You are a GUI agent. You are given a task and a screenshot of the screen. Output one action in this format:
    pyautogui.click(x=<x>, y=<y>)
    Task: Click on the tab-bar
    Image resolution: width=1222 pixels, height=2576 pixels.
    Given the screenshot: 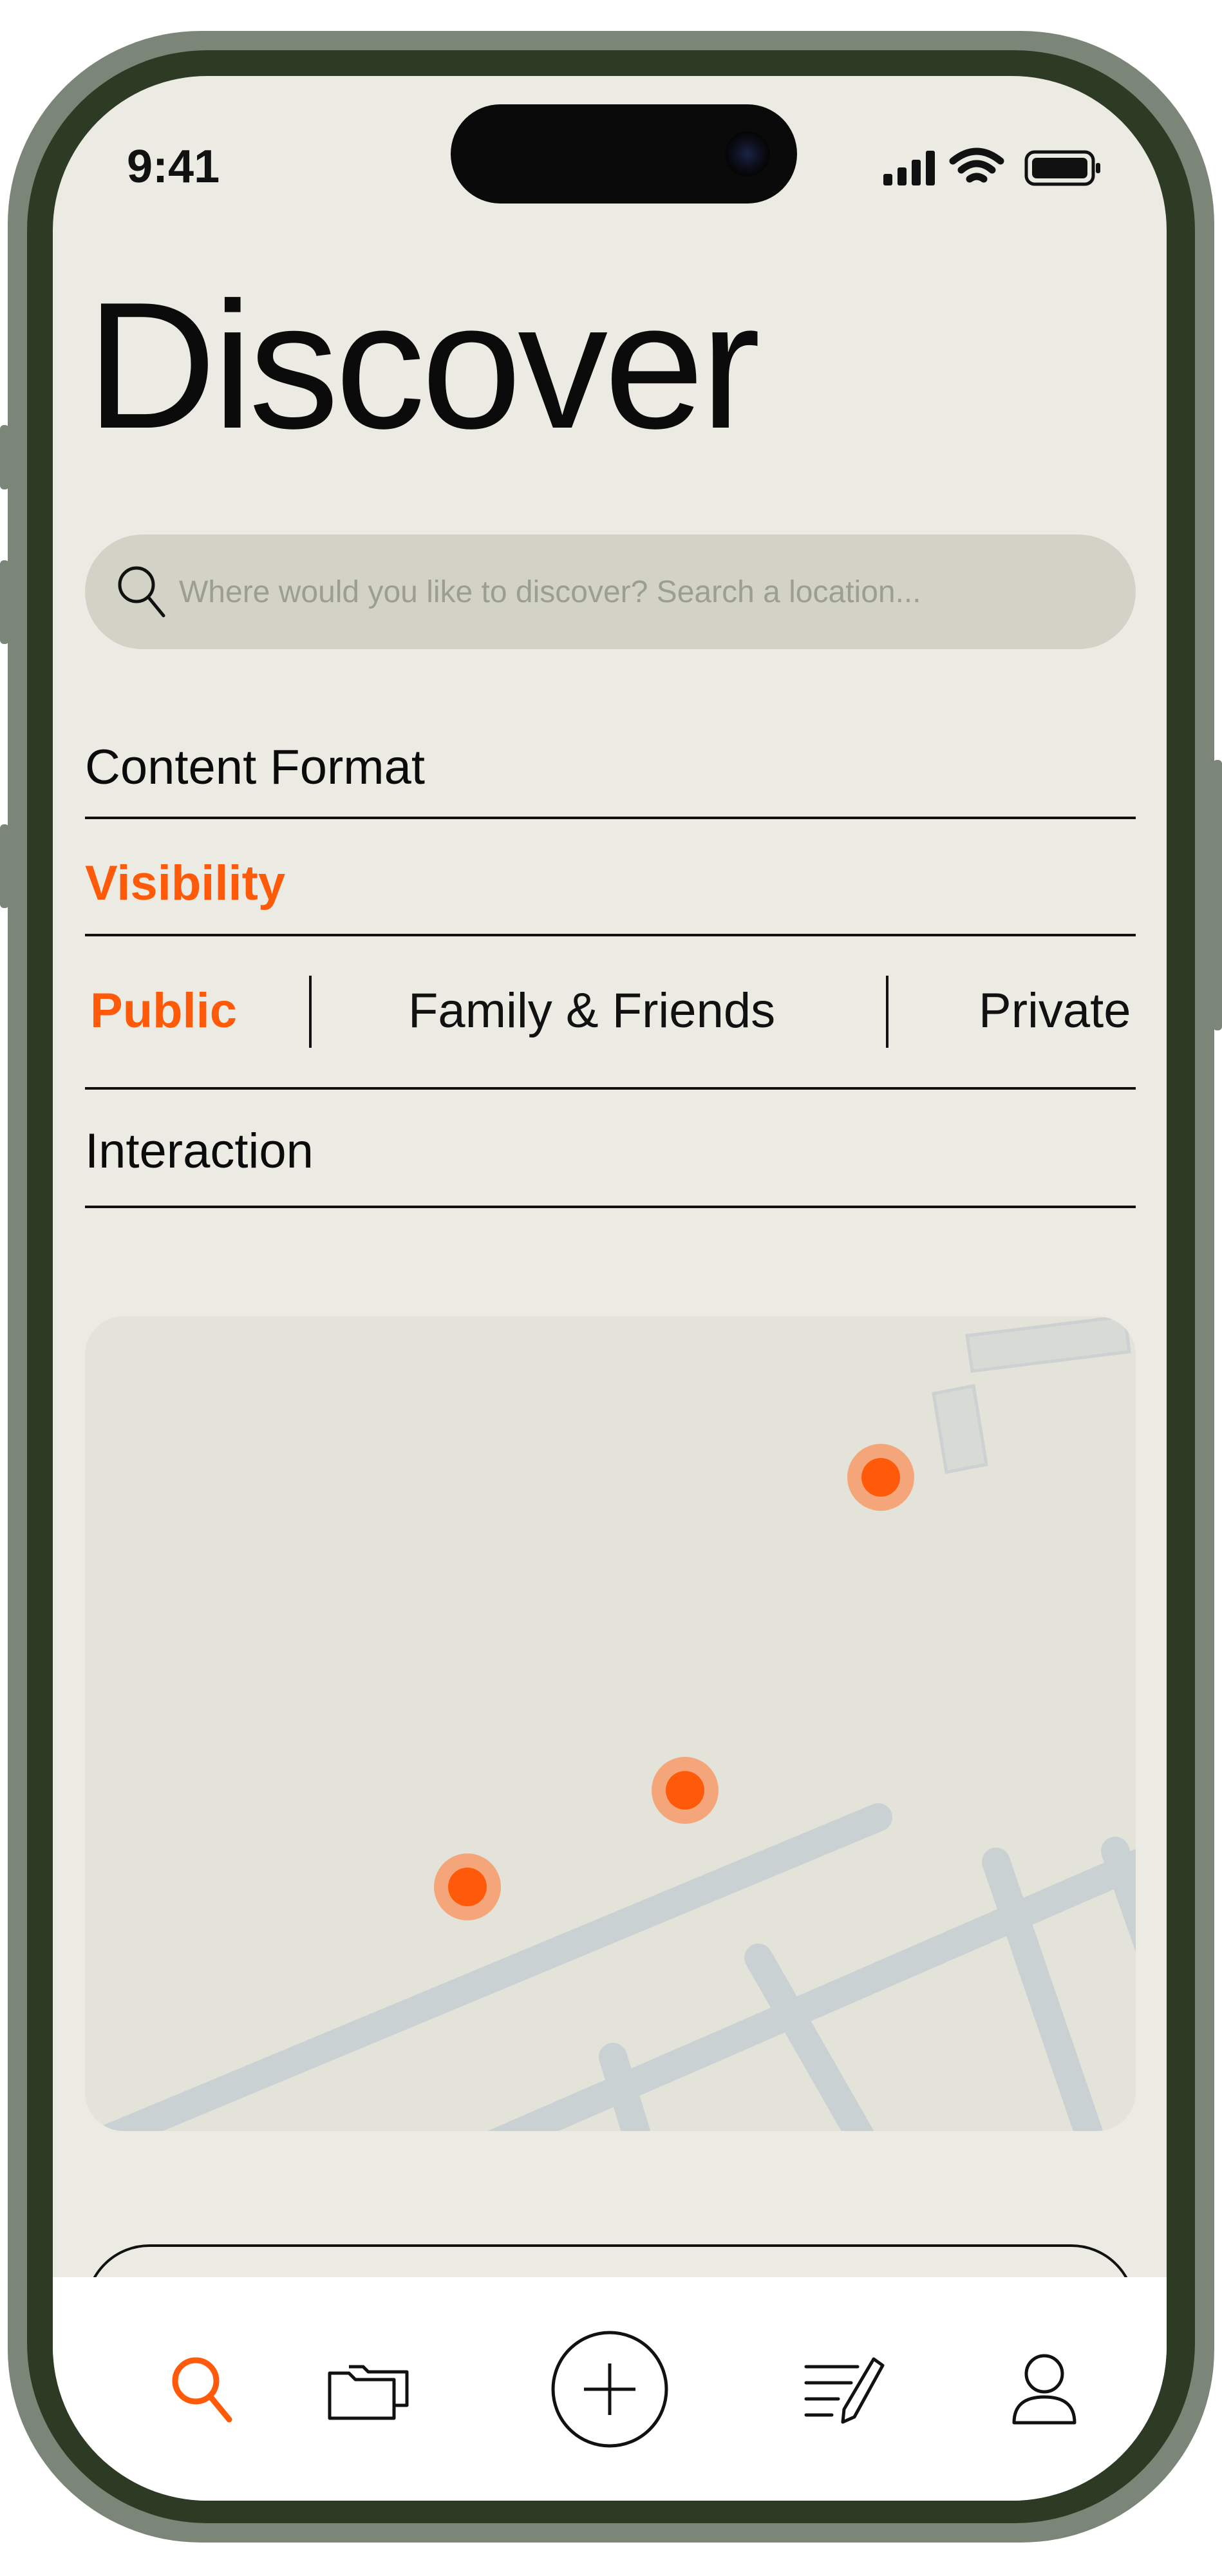 What is the action you would take?
    pyautogui.click(x=610, y=2389)
    